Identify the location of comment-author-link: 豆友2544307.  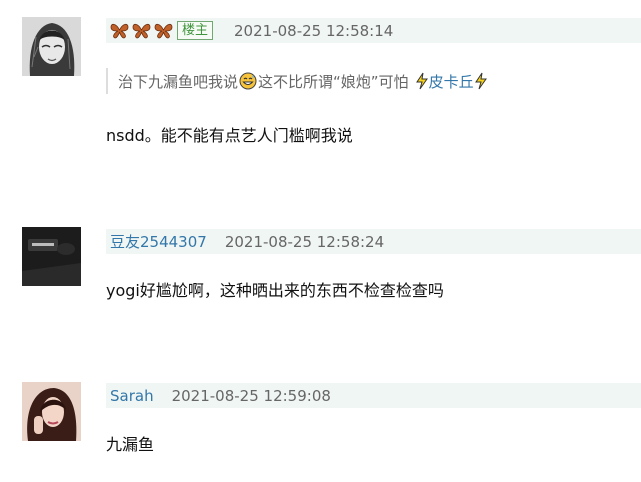
(158, 241).